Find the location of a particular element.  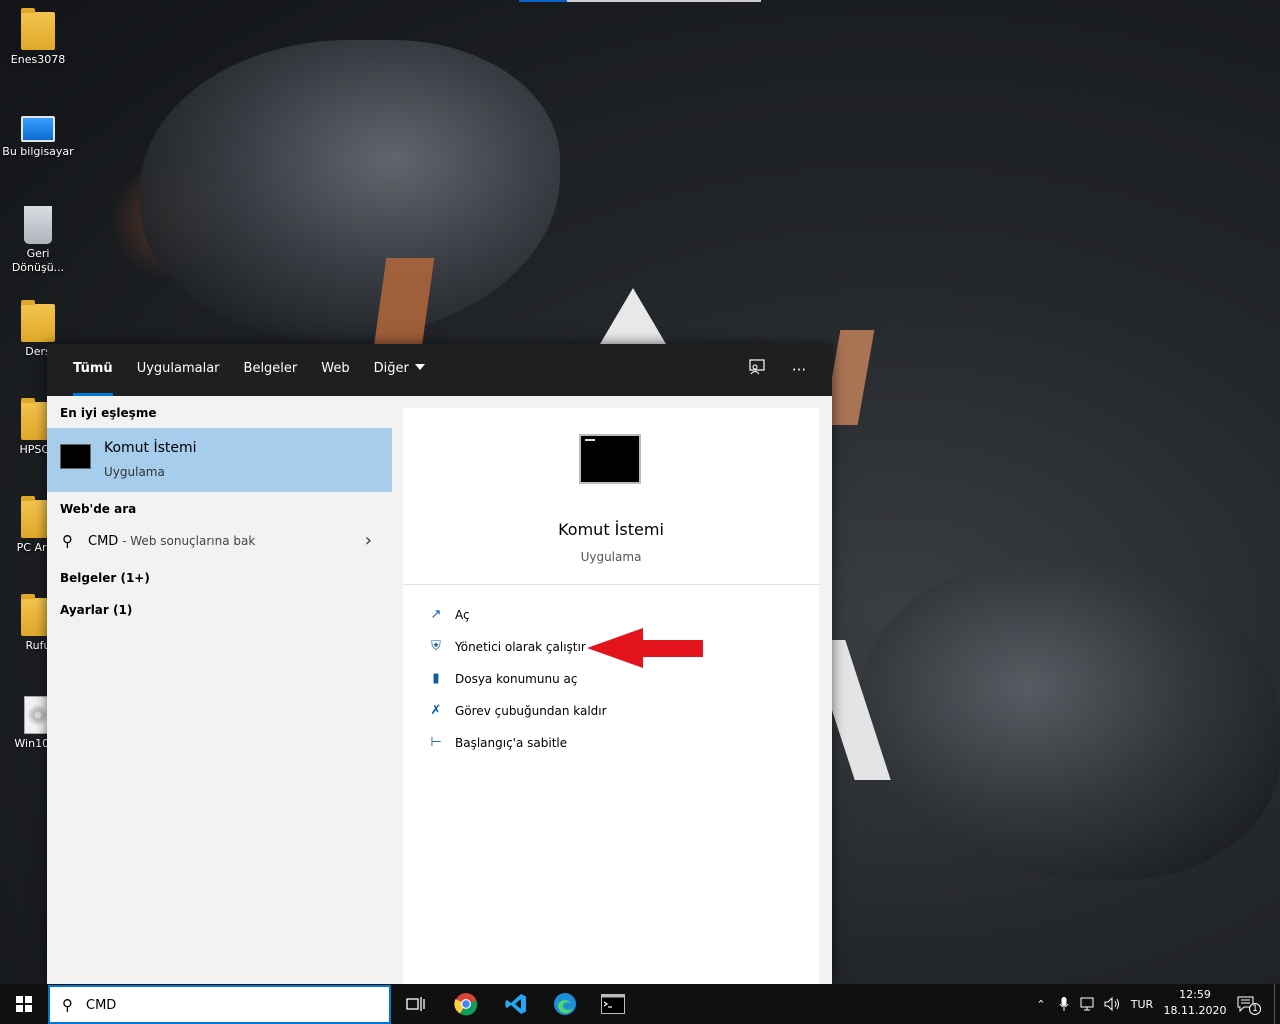

task-view-button is located at coordinates (416, 1004).